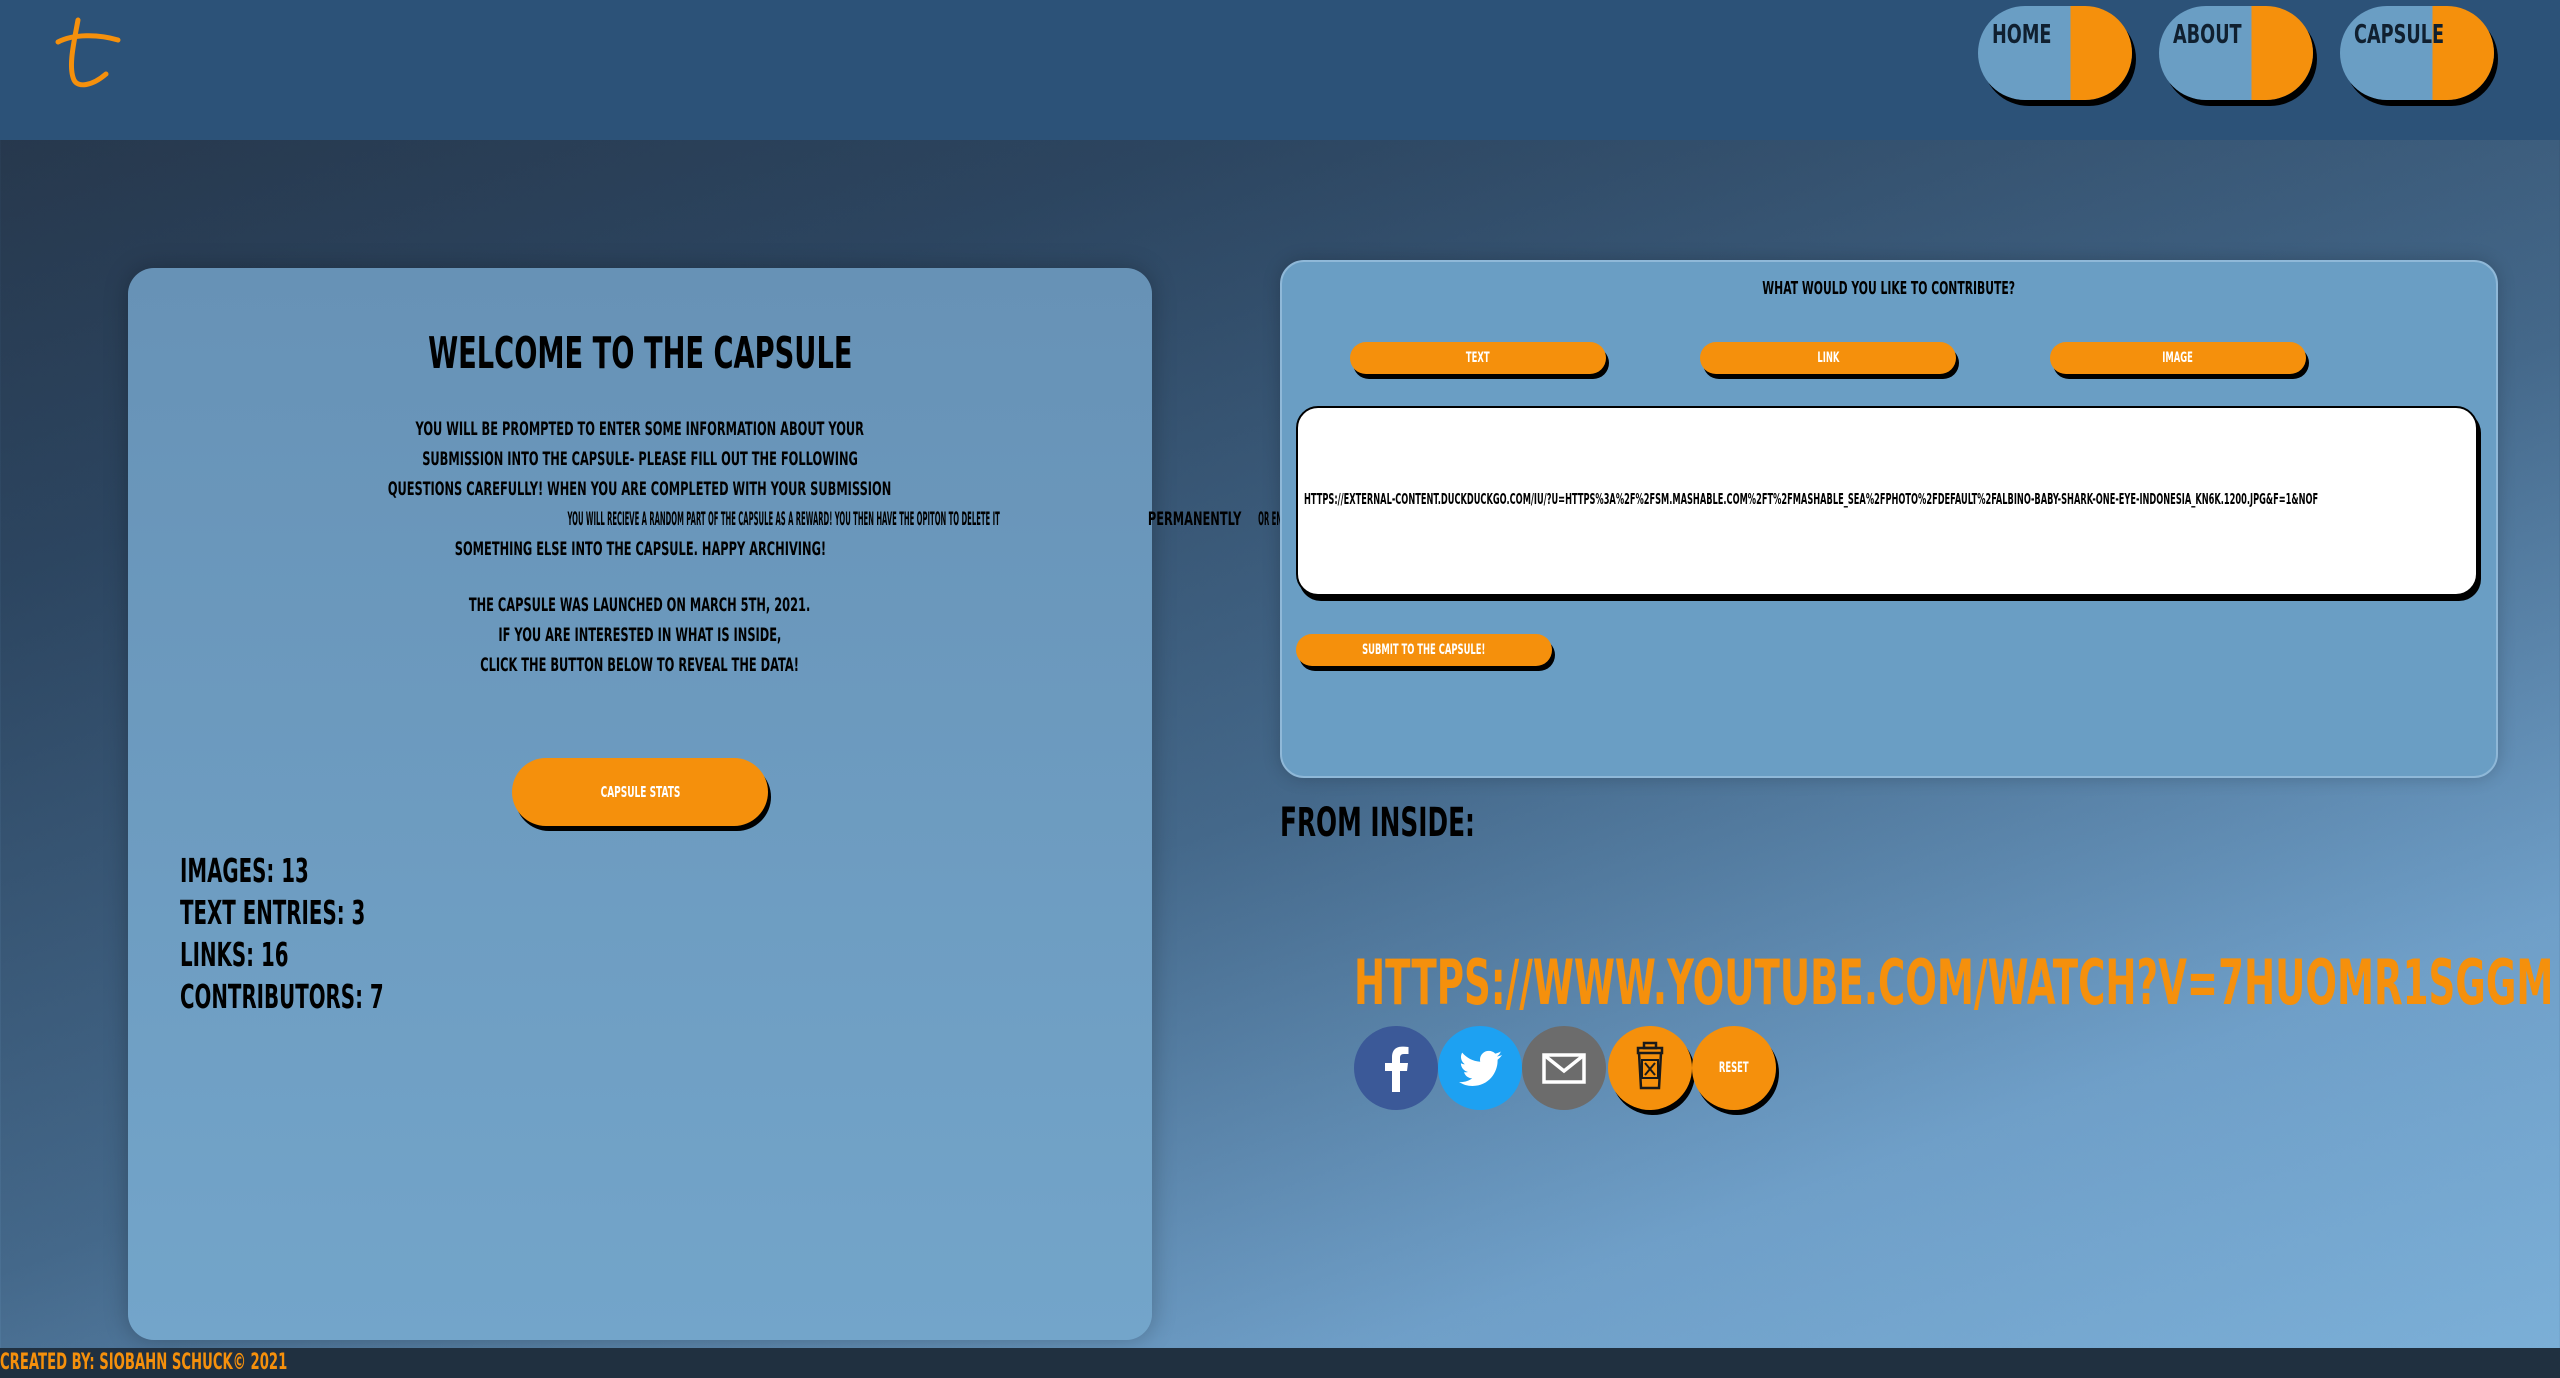  What do you see at coordinates (1478, 358) in the screenshot?
I see `option-text-button: TEXT` at bounding box center [1478, 358].